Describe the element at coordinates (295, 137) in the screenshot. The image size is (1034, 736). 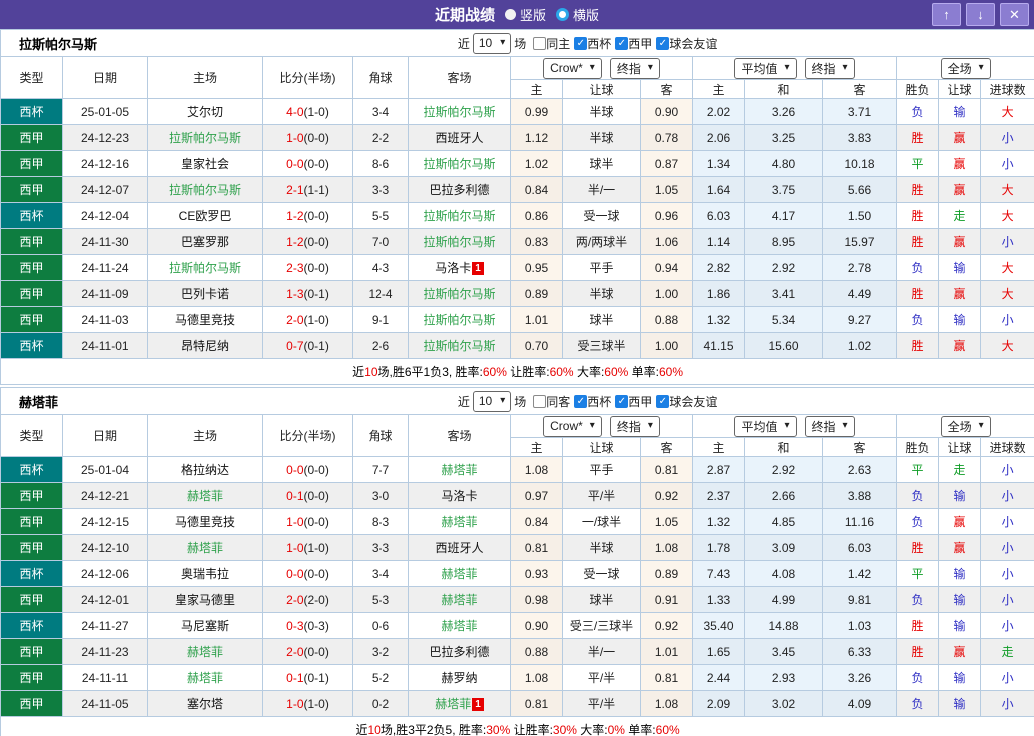
I see `fulltime-score: 1-0` at that location.